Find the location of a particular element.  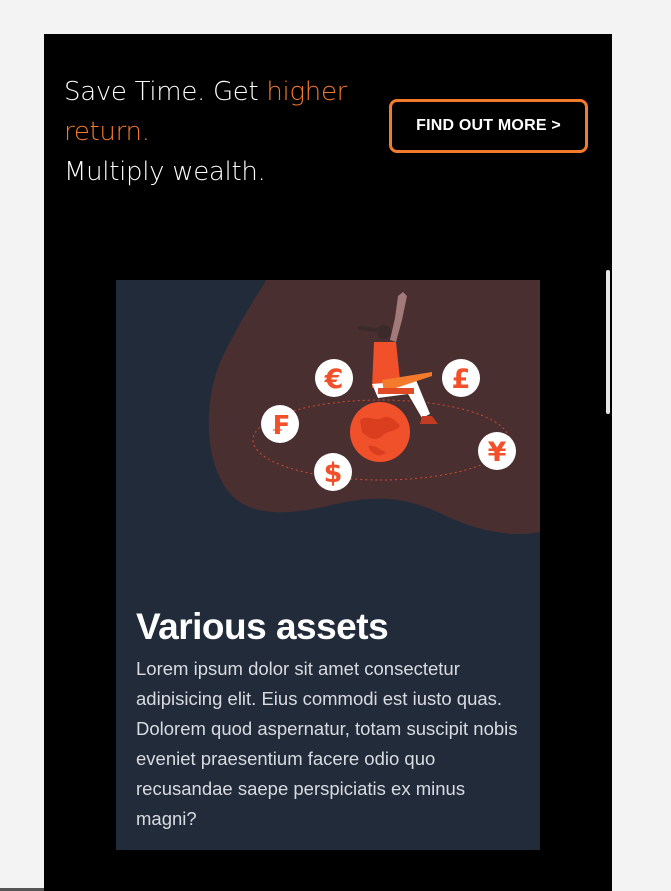

euro-icon: € is located at coordinates (334, 378).